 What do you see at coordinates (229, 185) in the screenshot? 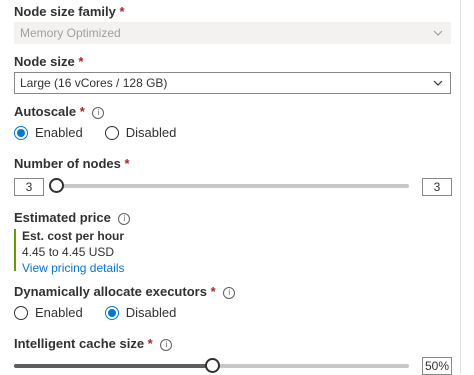
I see `nodes-slider-track` at bounding box center [229, 185].